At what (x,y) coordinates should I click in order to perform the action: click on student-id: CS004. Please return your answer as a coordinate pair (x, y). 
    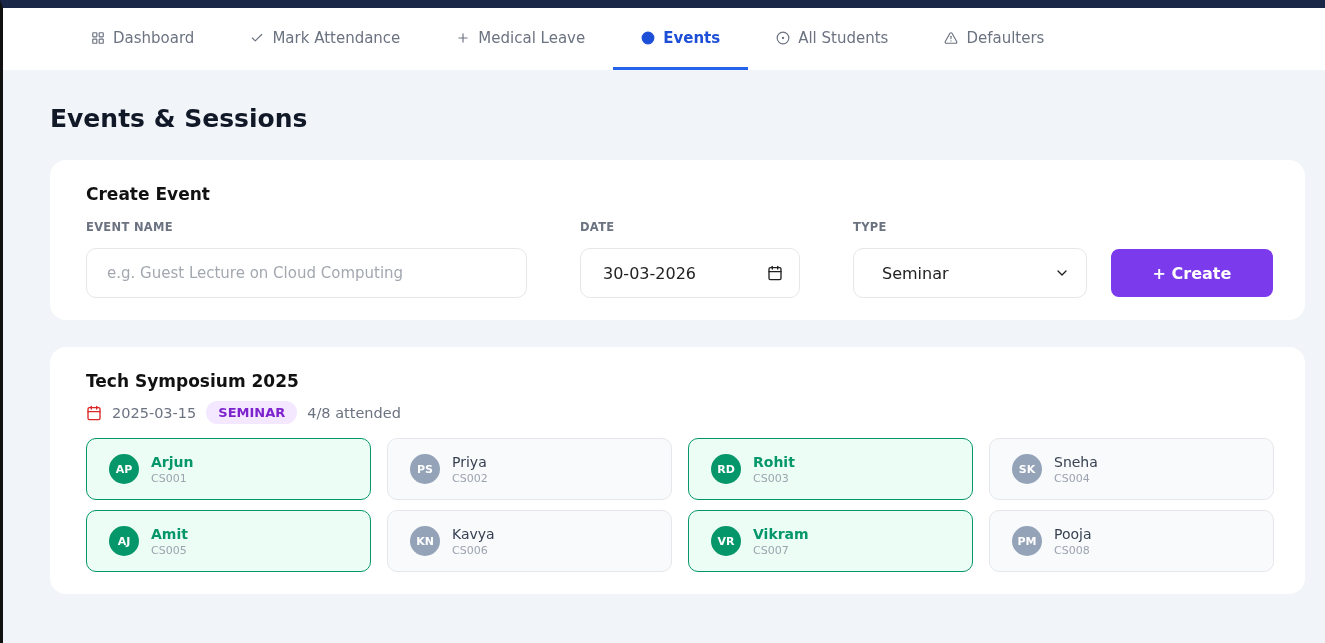
    Looking at the image, I should click on (1072, 478).